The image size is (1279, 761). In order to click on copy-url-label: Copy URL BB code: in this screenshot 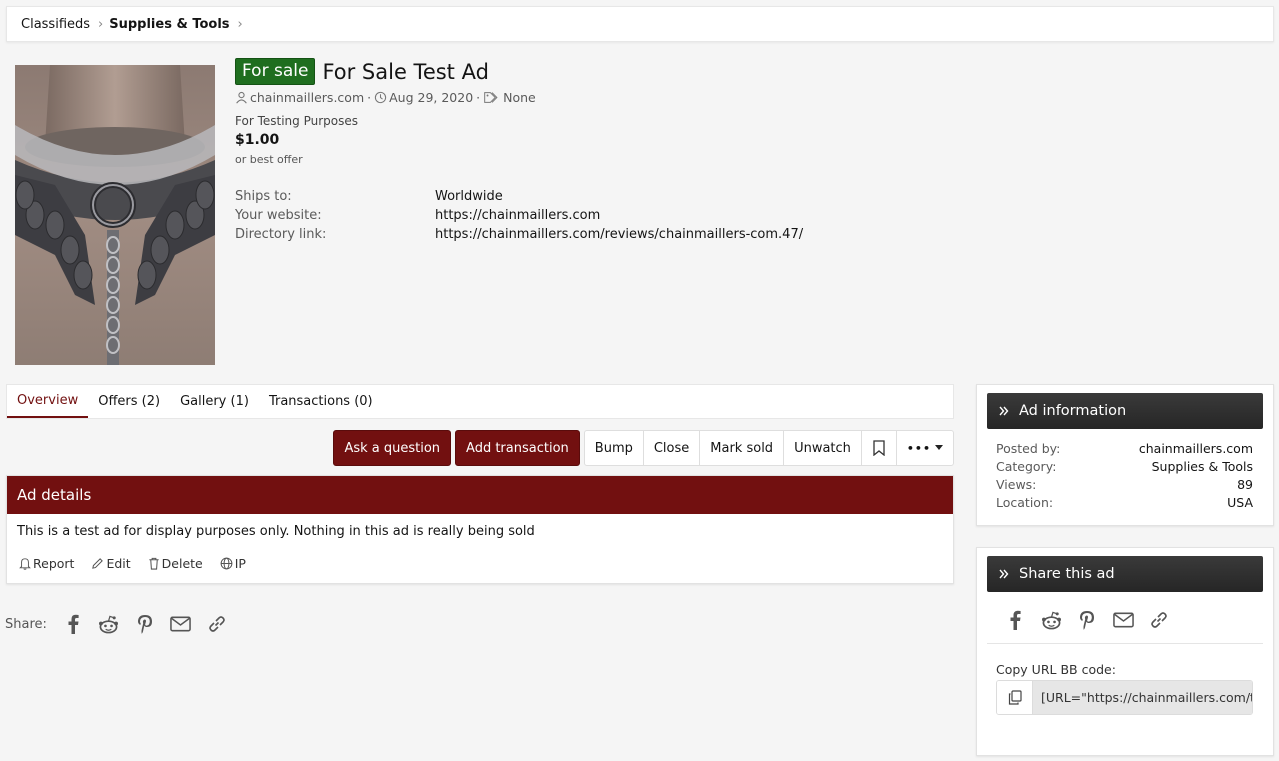, I will do `click(1056, 669)`.